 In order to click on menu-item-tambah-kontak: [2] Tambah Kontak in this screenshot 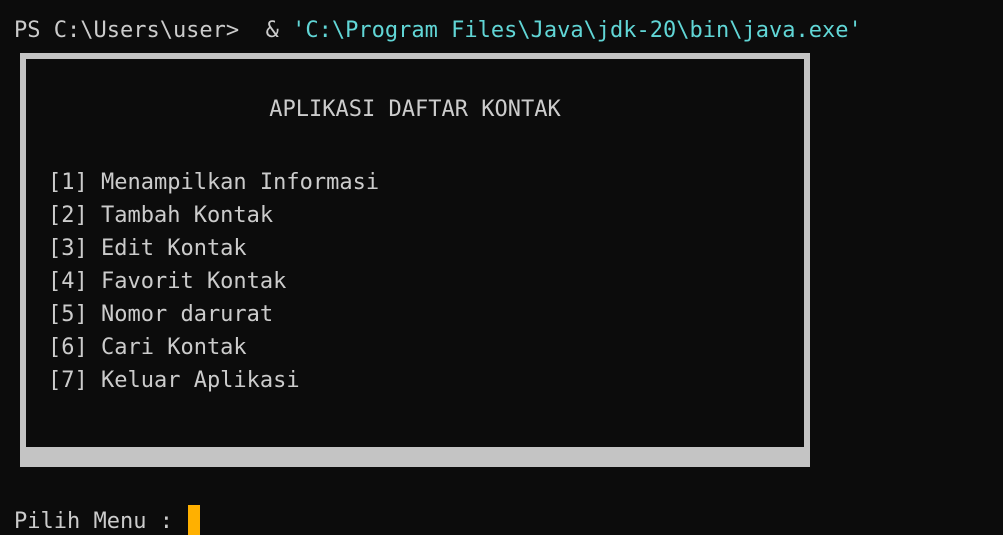, I will do `click(161, 215)`.